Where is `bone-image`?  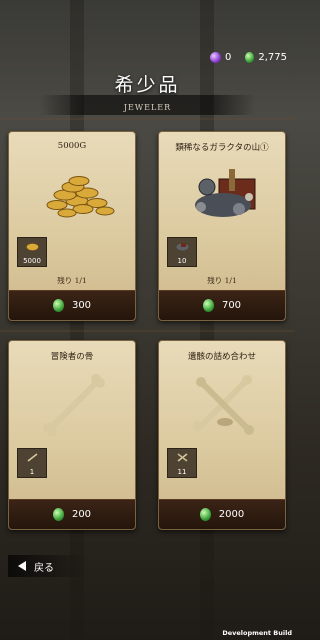
bone-image is located at coordinates (72, 405).